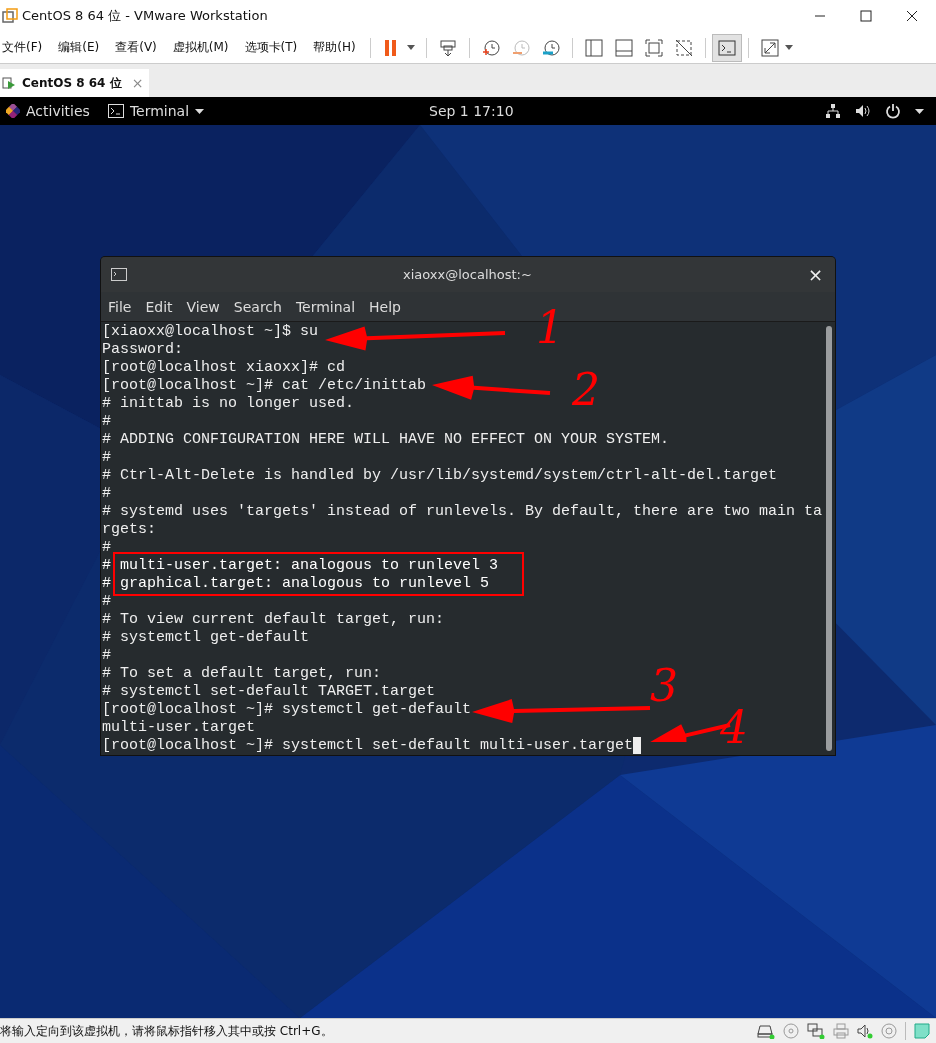 The image size is (936, 1043). Describe the element at coordinates (145, 16) in the screenshot. I see `window-title: CentOS 8 64 位 - VMware Workstation` at that location.